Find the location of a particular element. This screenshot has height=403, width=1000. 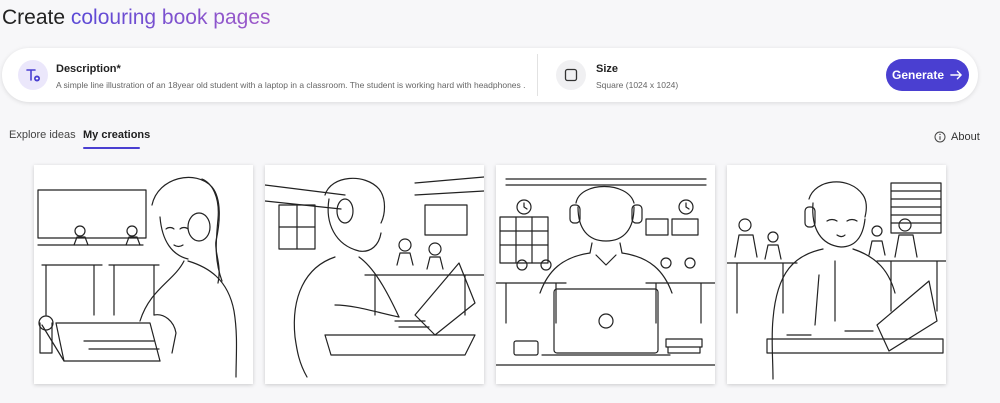

tab-my-creations: My creations is located at coordinates (116, 135).